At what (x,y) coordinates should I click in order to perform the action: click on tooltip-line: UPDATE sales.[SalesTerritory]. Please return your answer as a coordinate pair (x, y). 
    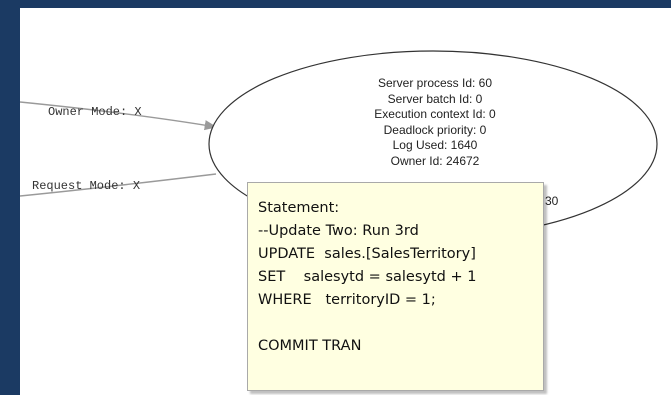
    Looking at the image, I should click on (367, 254).